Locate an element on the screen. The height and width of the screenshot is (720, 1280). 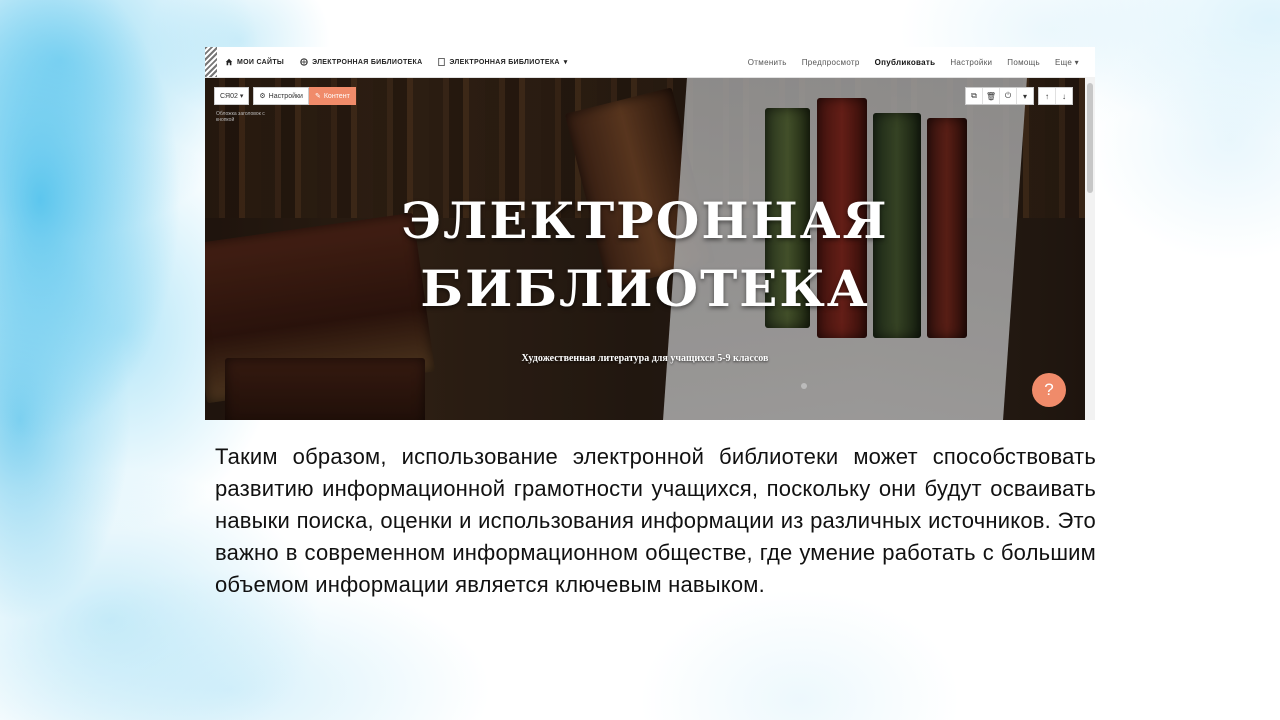
arrow-down-icon: ↓ is located at coordinates (1064, 96).